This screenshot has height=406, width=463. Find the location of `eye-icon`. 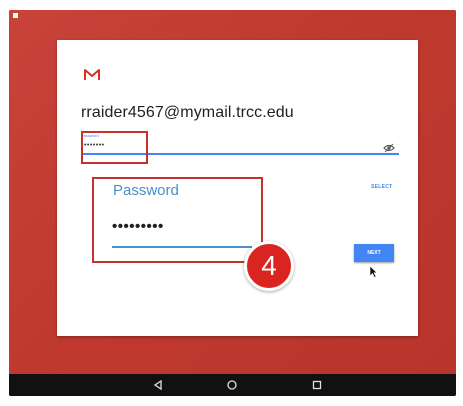

eye-icon is located at coordinates (389, 148).